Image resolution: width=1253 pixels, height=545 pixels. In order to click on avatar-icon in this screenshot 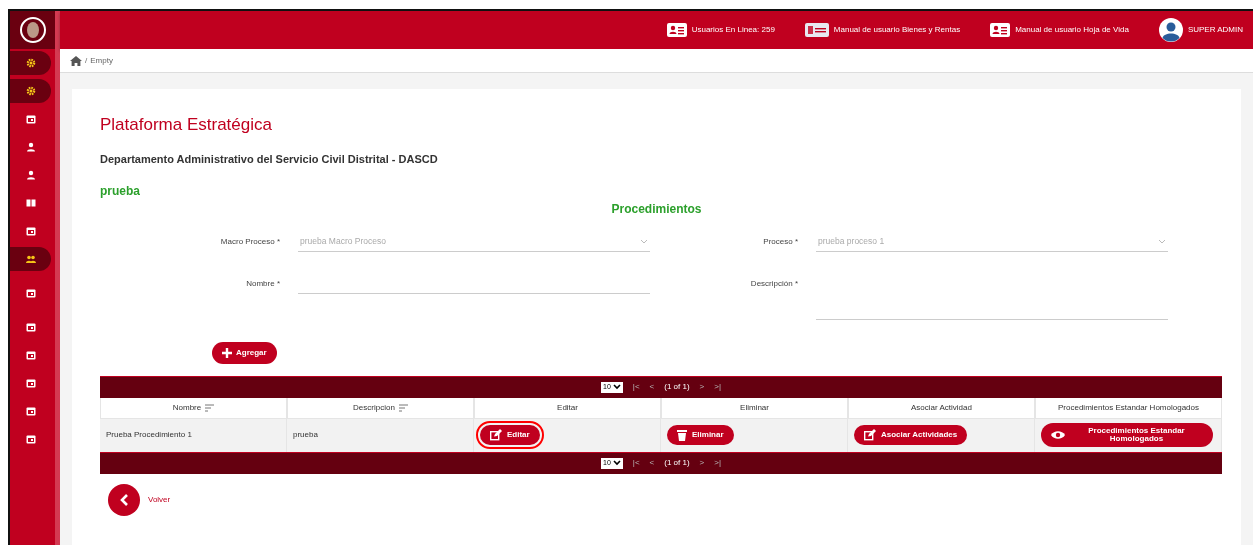, I will do `click(1170, 30)`.